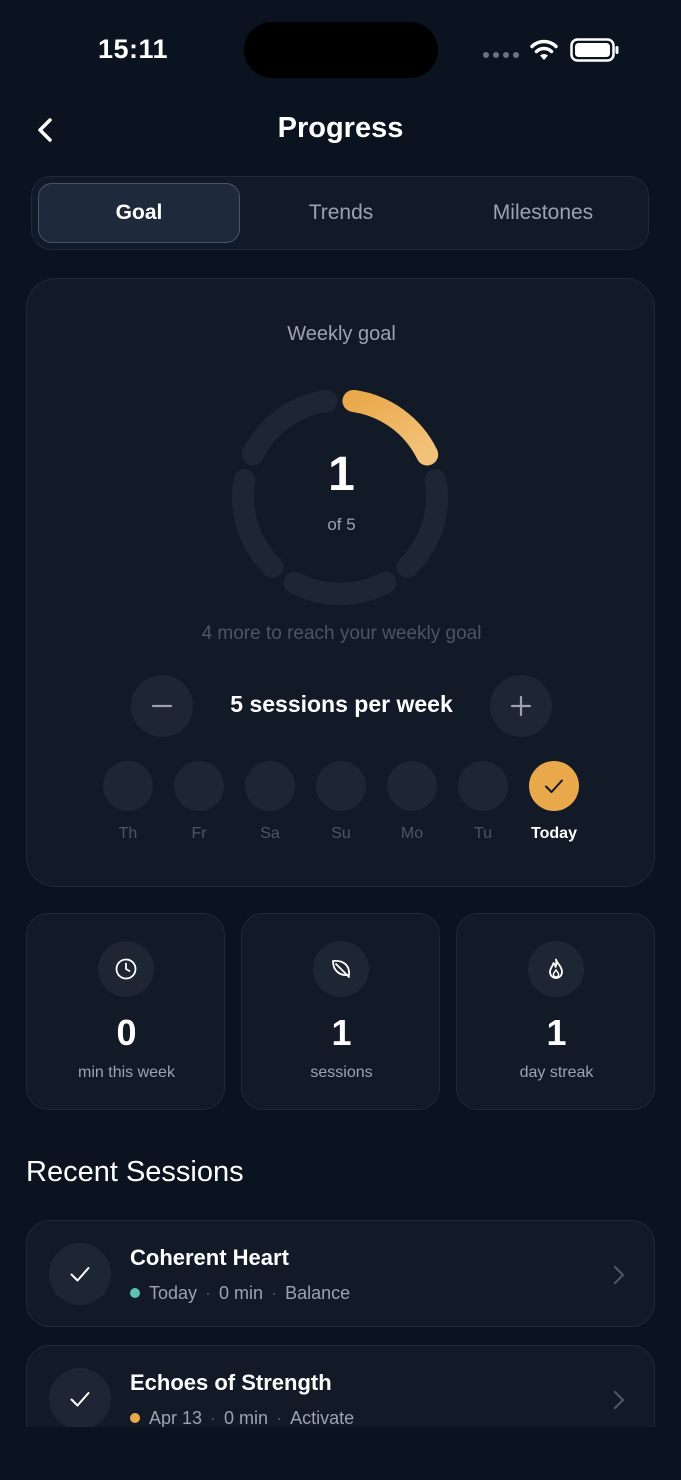 This screenshot has width=681, height=1480. I want to click on tab-trends: Trends, so click(341, 213).